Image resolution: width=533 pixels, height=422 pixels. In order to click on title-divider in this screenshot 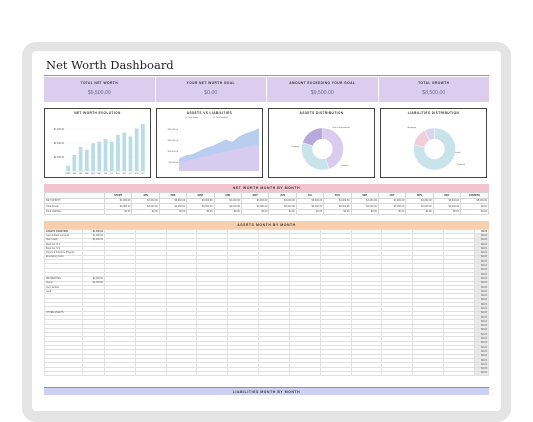, I will do `click(266, 75)`.